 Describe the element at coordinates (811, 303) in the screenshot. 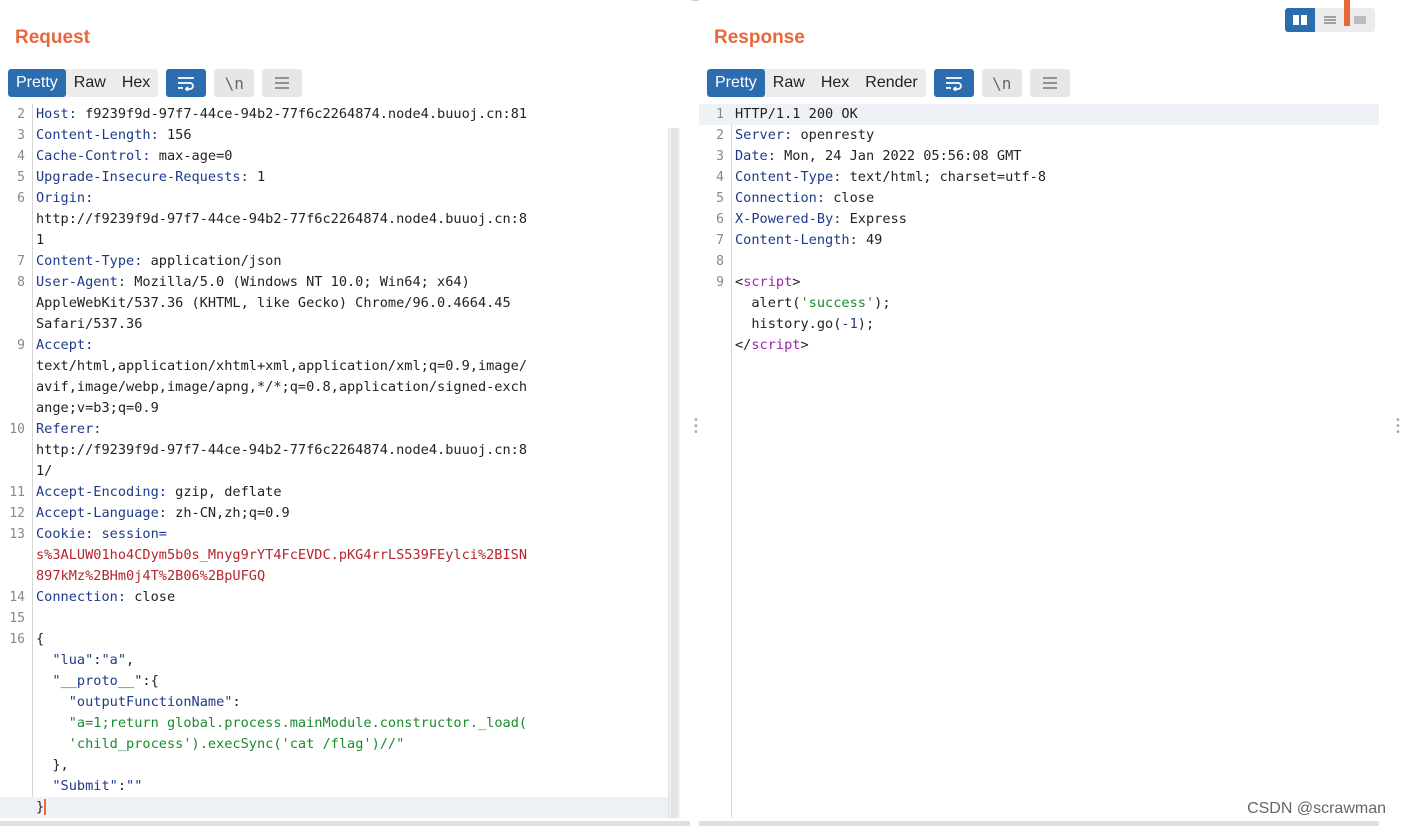

I see `line-content: alert('success');` at that location.